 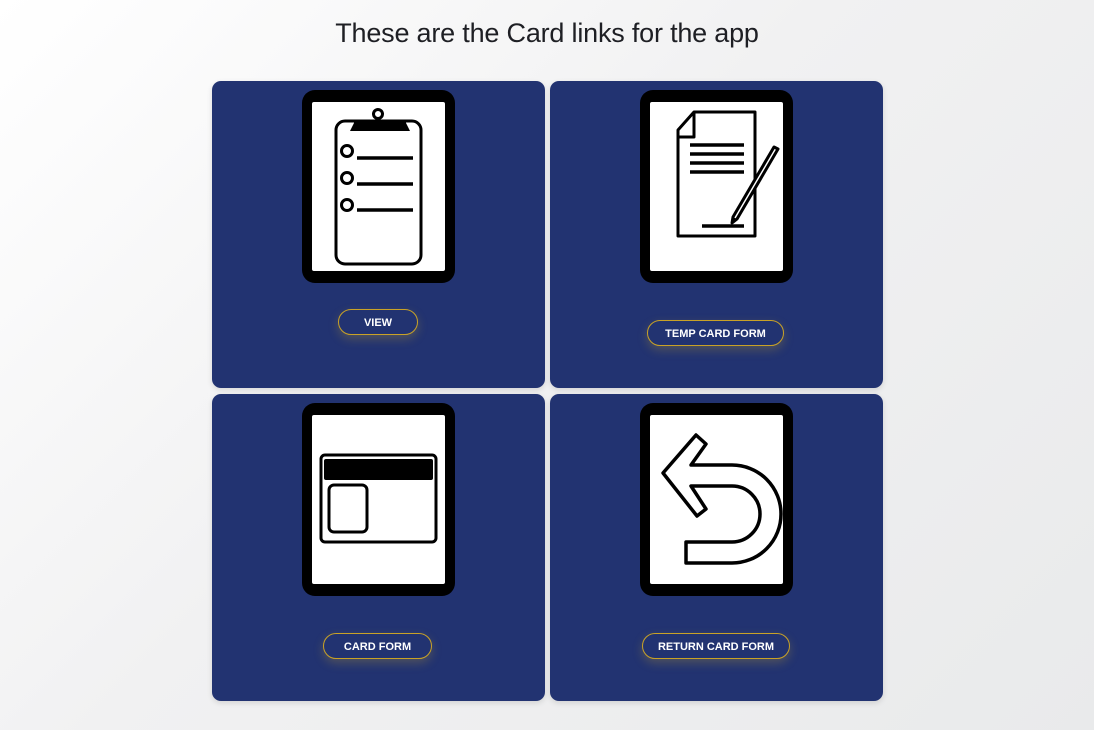 I want to click on id-card-icon, so click(x=378, y=498).